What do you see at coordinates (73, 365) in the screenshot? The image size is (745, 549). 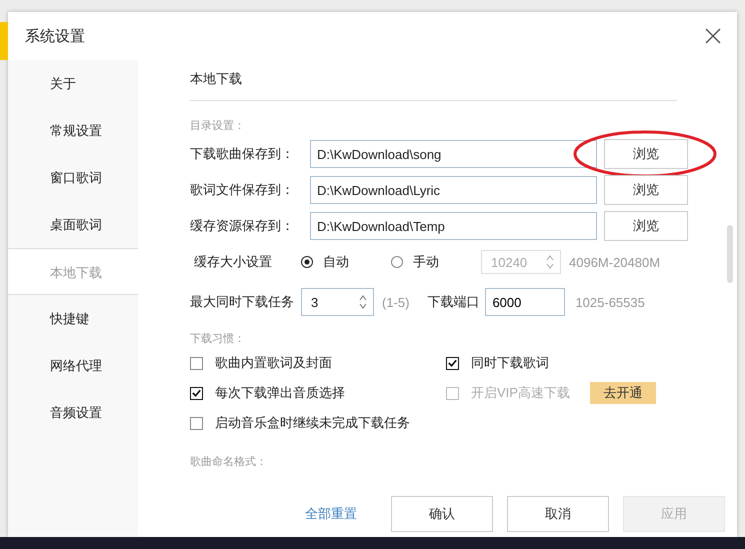 I see `sidebar-item: 网络代理` at bounding box center [73, 365].